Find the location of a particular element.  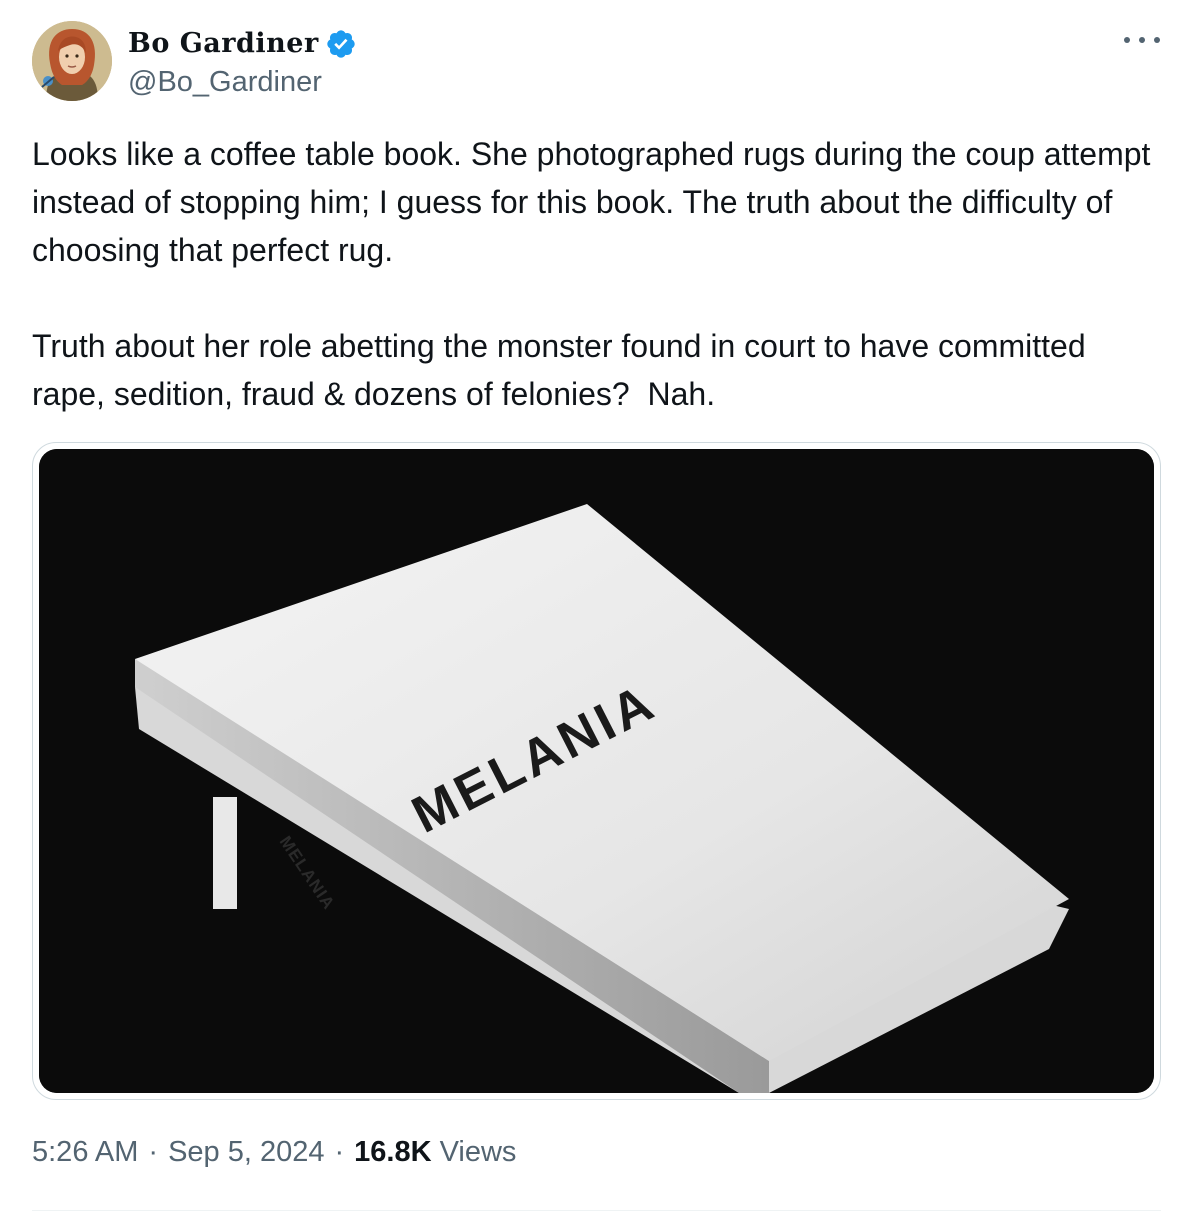

tweet-header: Bo Gardiner @Bo_Gardiner is located at coordinates (194, 61).